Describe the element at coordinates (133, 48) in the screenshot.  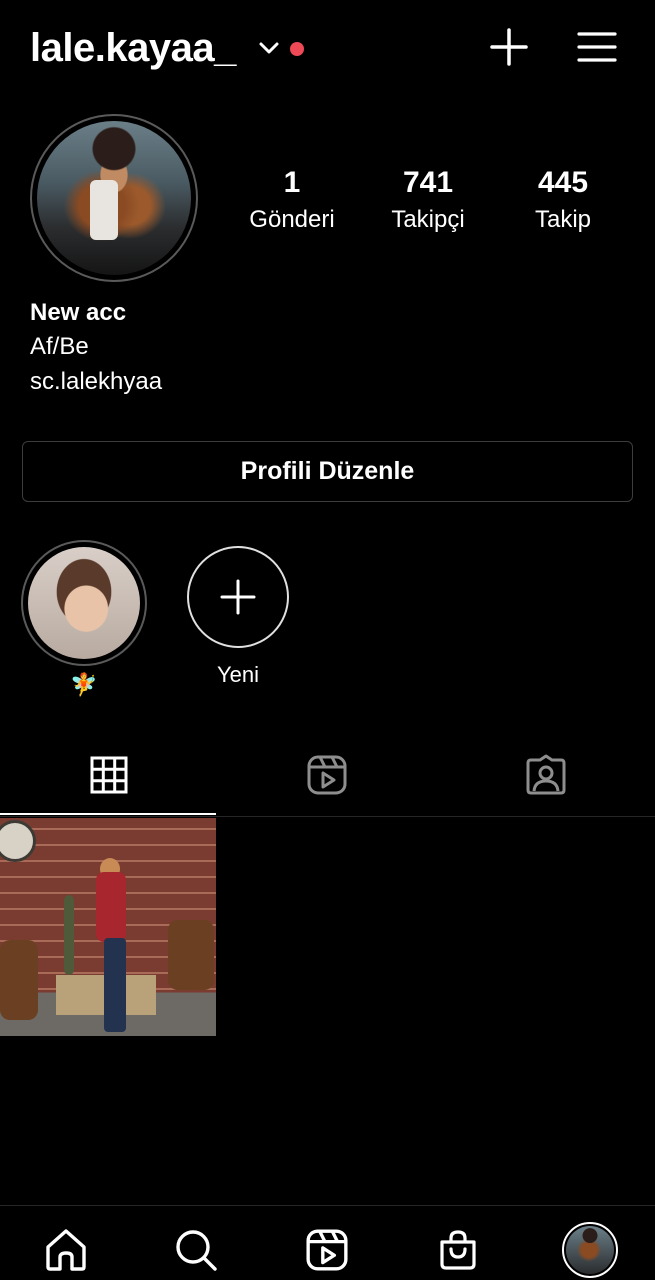
I see `profile-username: lale.kayaa_` at that location.